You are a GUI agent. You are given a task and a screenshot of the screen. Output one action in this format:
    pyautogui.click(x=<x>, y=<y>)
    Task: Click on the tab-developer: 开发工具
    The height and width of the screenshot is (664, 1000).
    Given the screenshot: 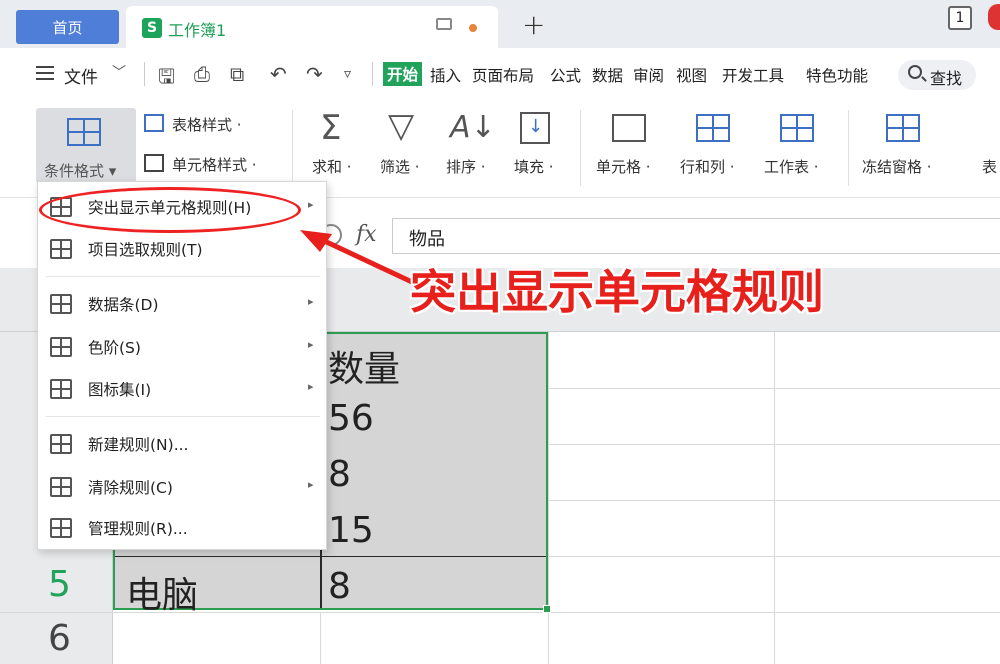 What is the action you would take?
    pyautogui.click(x=753, y=75)
    